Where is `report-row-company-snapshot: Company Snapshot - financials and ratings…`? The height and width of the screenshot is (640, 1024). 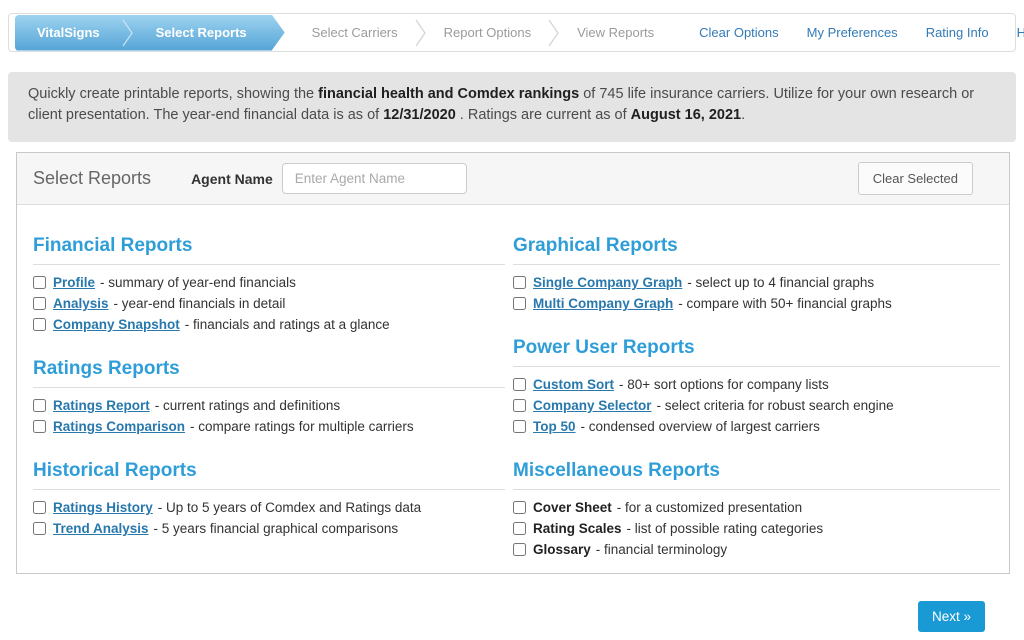 report-row-company-snapshot: Company Snapshot - financials and ratings… is located at coordinates (269, 324).